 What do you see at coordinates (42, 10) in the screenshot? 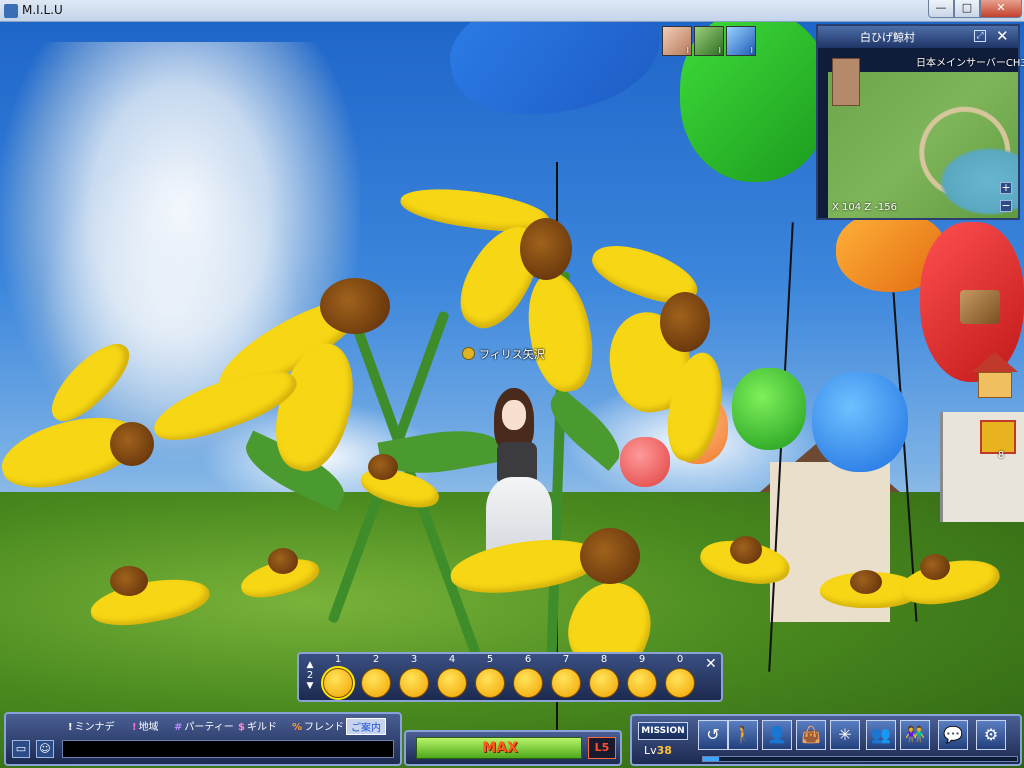
I see `window-title: M.I.L.U` at bounding box center [42, 10].